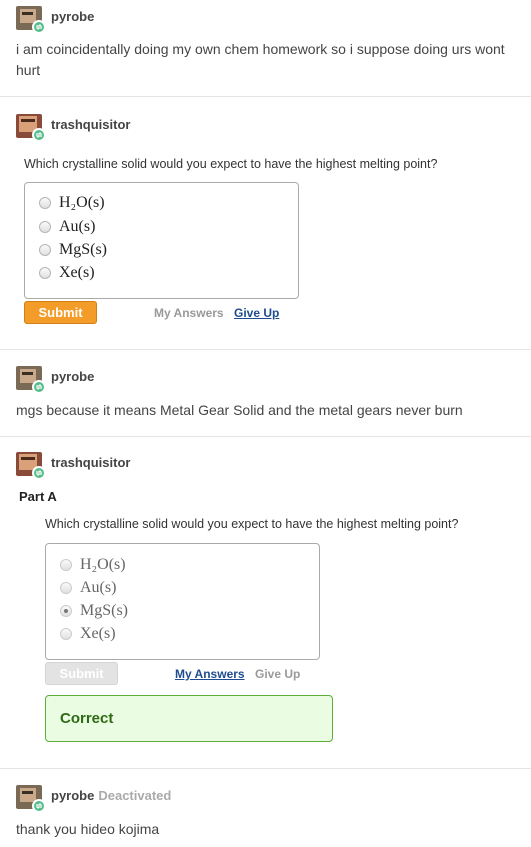 The image size is (531, 847). Describe the element at coordinates (135, 795) in the screenshot. I see `deactivated-label: Deactivated` at that location.